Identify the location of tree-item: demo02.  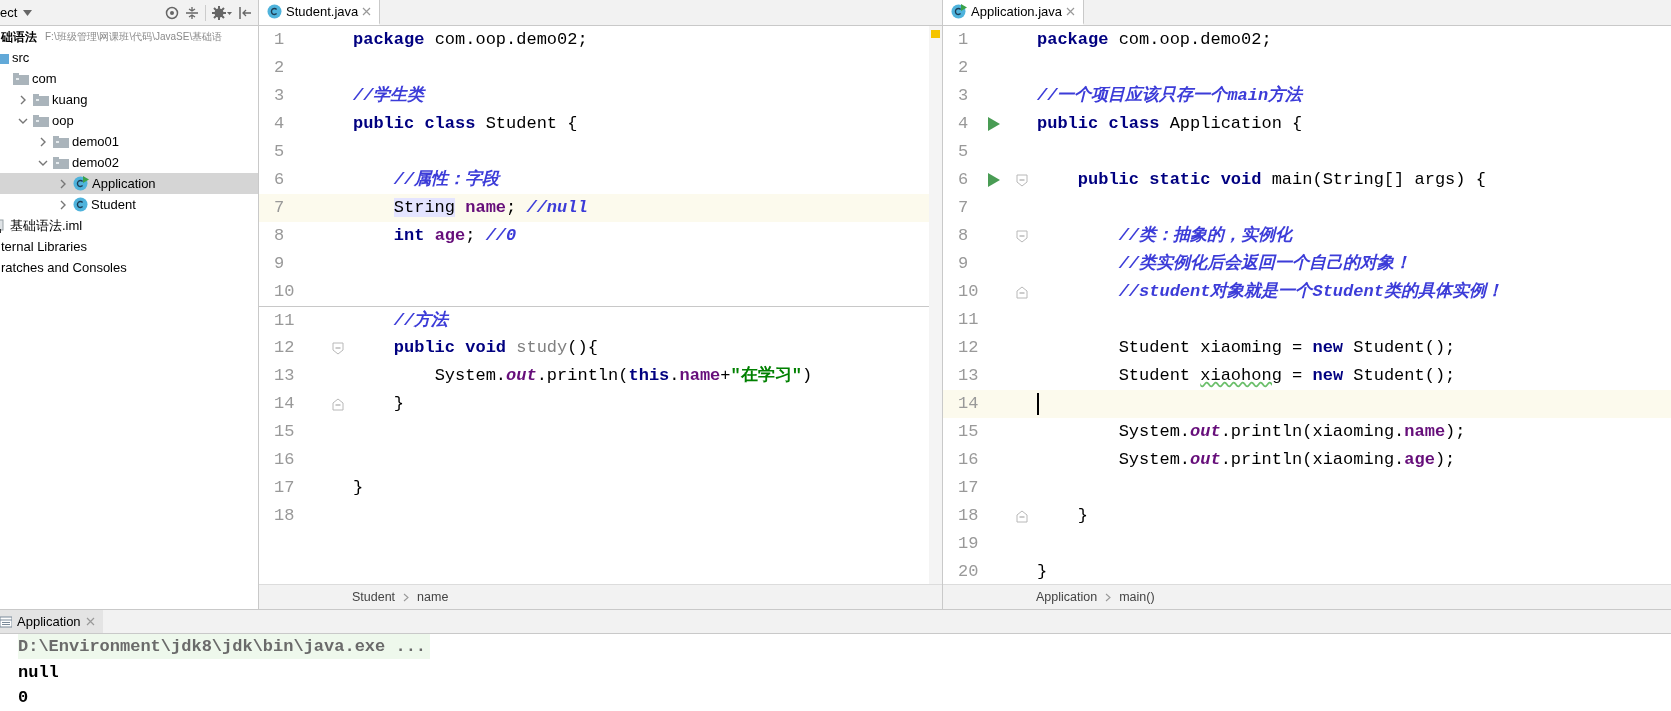
(129, 162).